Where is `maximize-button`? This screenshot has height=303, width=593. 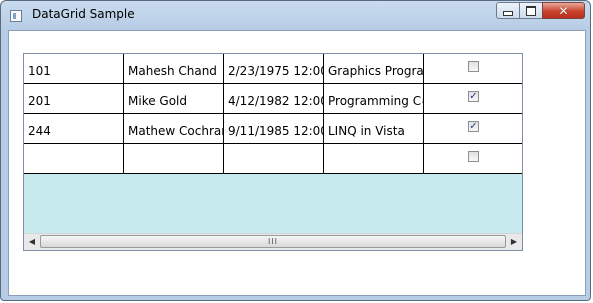
maximize-button is located at coordinates (531, 10).